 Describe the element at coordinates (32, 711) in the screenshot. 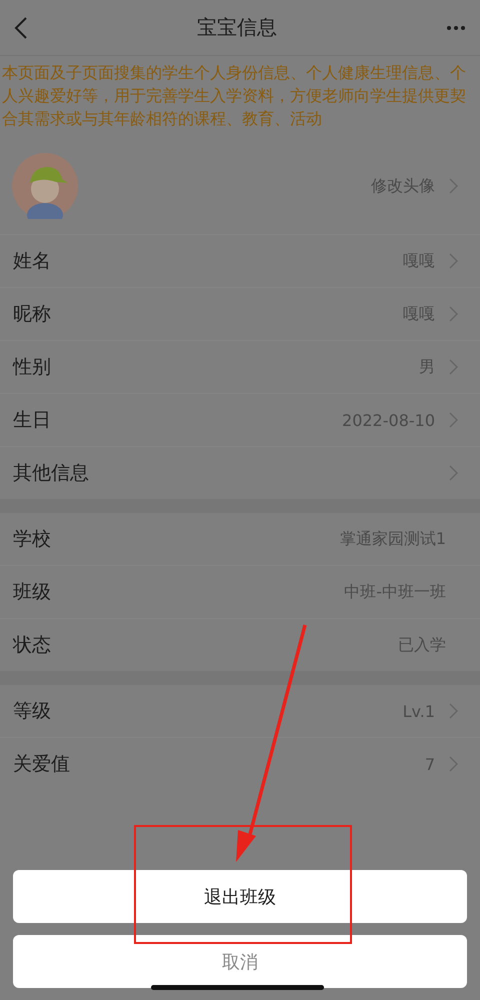

I see `field-label: 等级` at that location.